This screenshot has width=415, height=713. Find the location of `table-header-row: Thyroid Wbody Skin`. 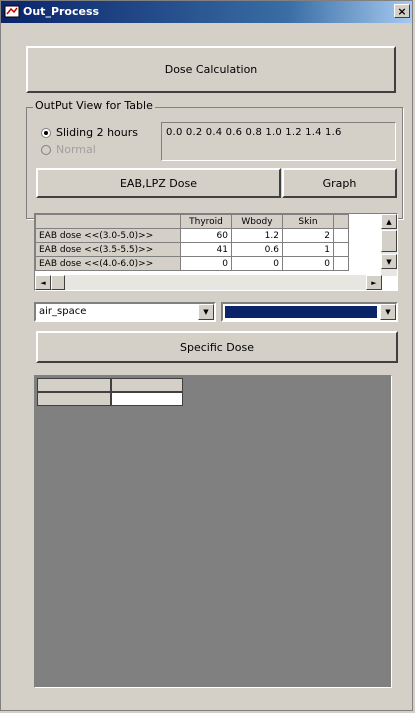

table-header-row: Thyroid Wbody Skin is located at coordinates (192, 221).